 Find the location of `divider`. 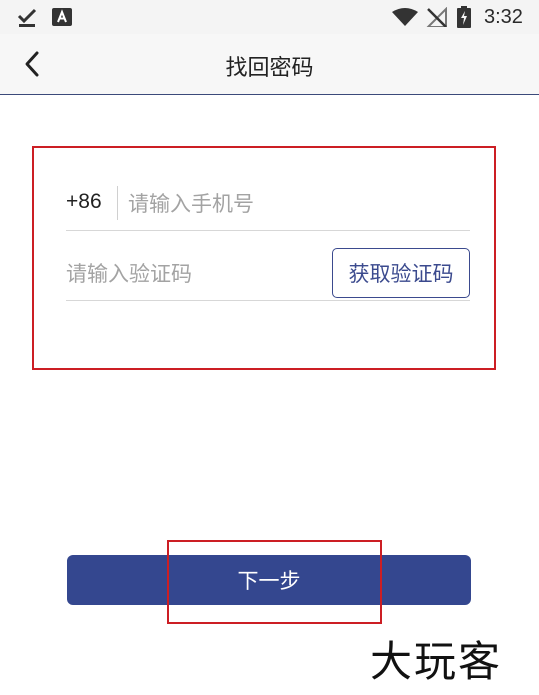

divider is located at coordinates (117, 203).